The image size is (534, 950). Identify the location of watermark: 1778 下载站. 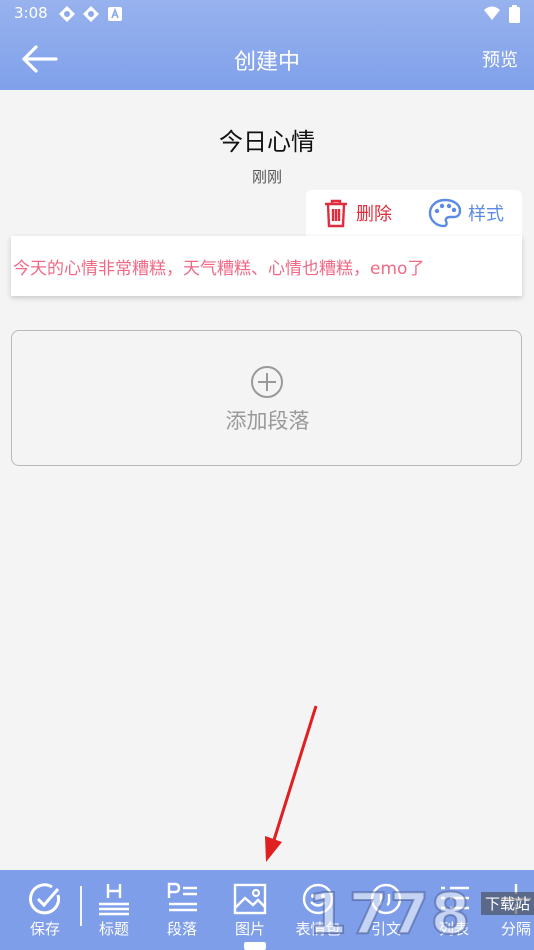
(417, 914).